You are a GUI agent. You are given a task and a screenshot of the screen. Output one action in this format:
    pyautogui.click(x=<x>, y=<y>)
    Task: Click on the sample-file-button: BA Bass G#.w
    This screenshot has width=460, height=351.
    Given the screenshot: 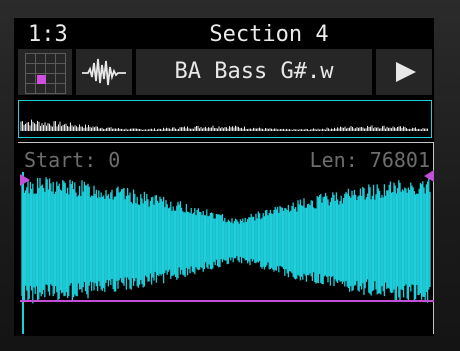 What is the action you would take?
    pyautogui.click(x=254, y=72)
    